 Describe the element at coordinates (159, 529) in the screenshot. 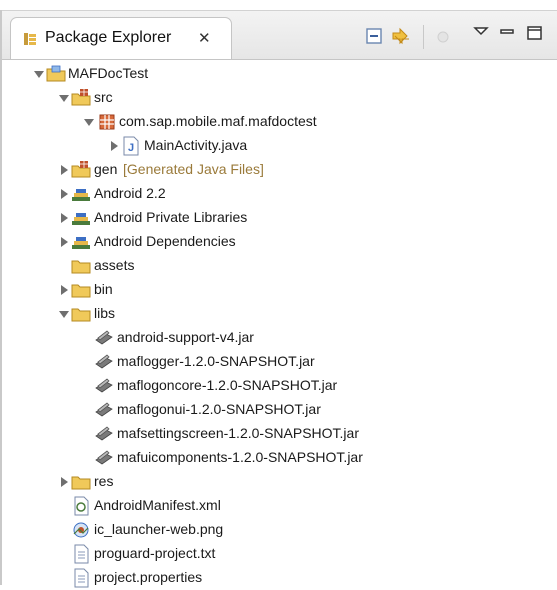

I see `tree-item-label: ic_launcher-web.png` at that location.